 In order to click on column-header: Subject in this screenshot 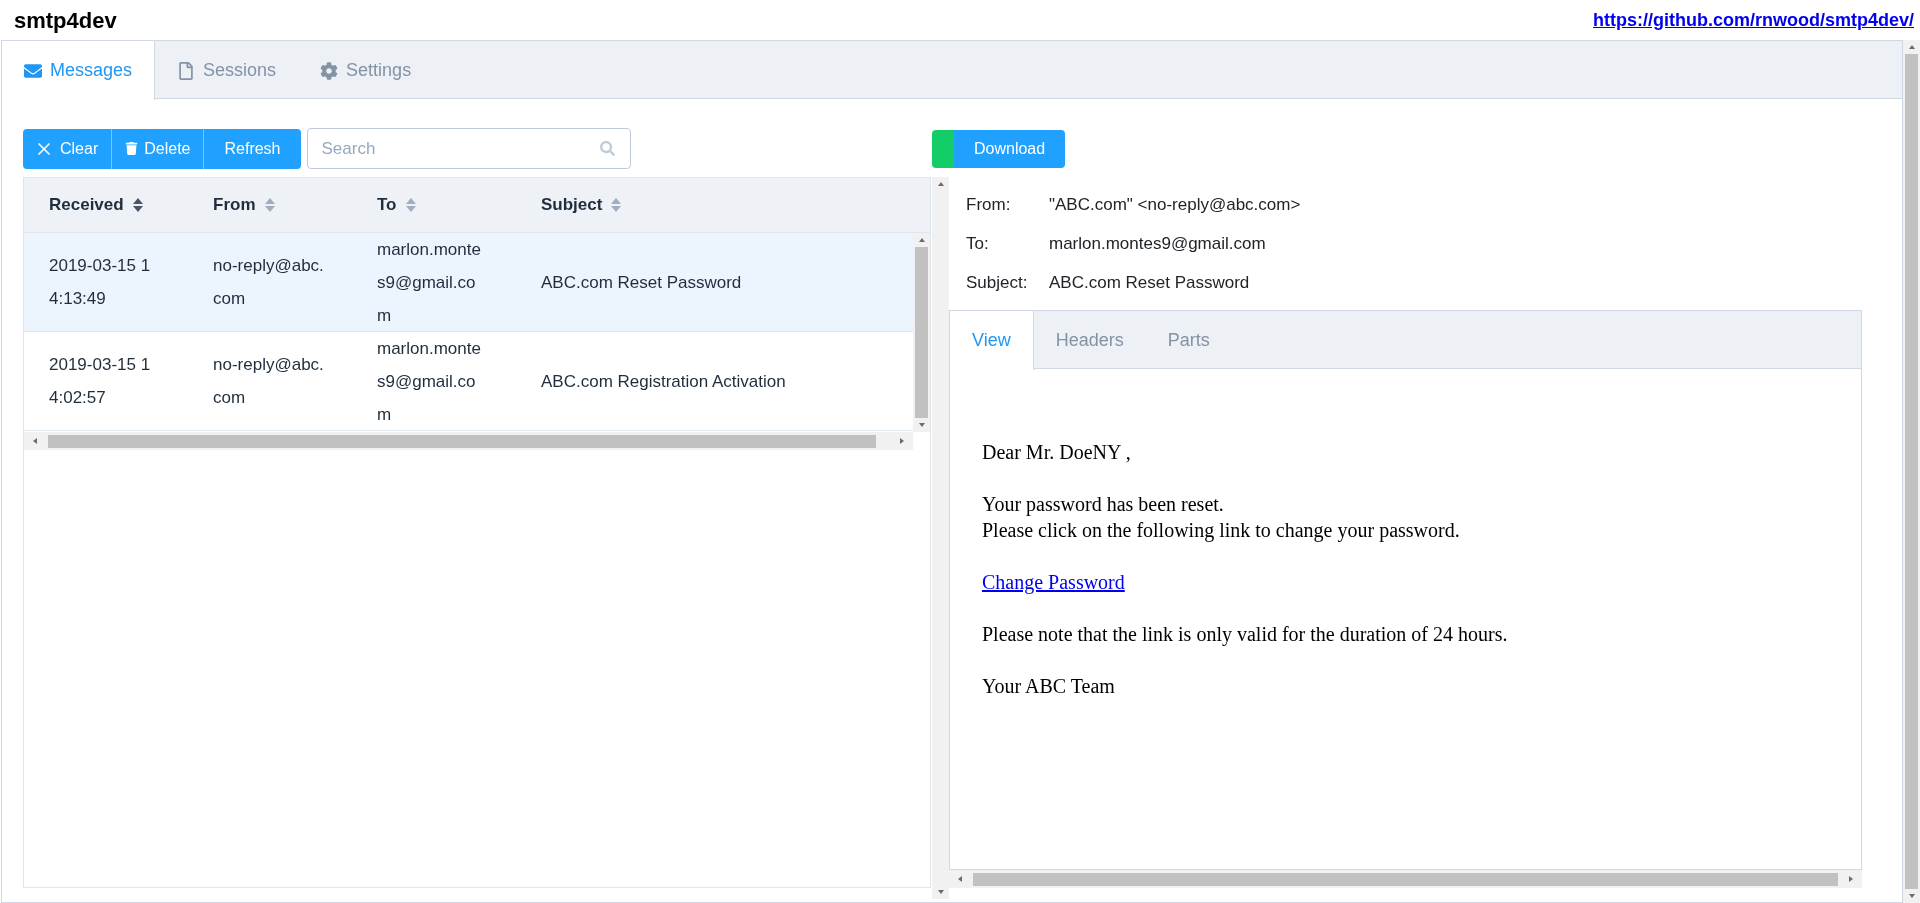, I will do `click(572, 205)`.